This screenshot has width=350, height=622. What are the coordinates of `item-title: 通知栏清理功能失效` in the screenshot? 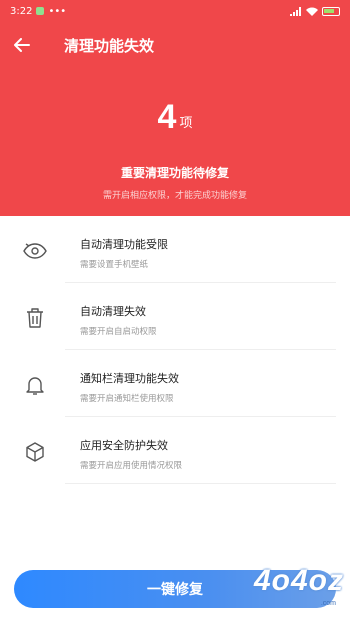 It's located at (129, 378).